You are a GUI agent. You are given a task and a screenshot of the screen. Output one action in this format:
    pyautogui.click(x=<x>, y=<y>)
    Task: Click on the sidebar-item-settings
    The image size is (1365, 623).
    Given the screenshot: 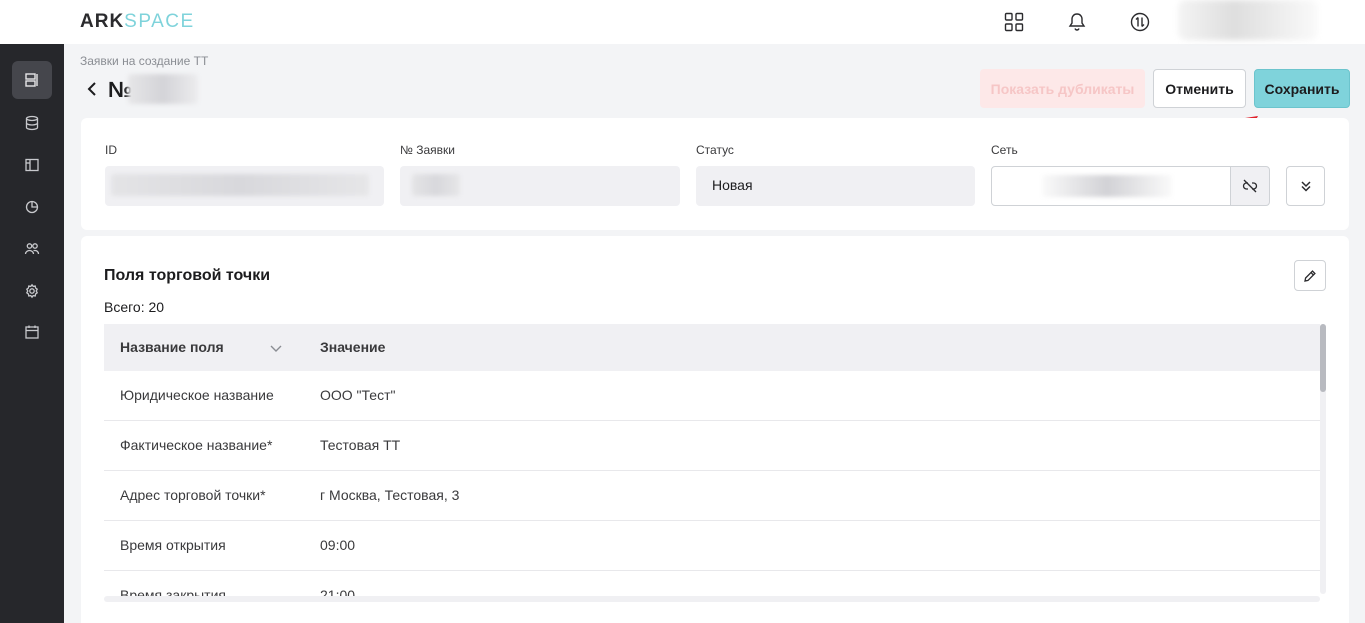 What is the action you would take?
    pyautogui.click(x=32, y=291)
    